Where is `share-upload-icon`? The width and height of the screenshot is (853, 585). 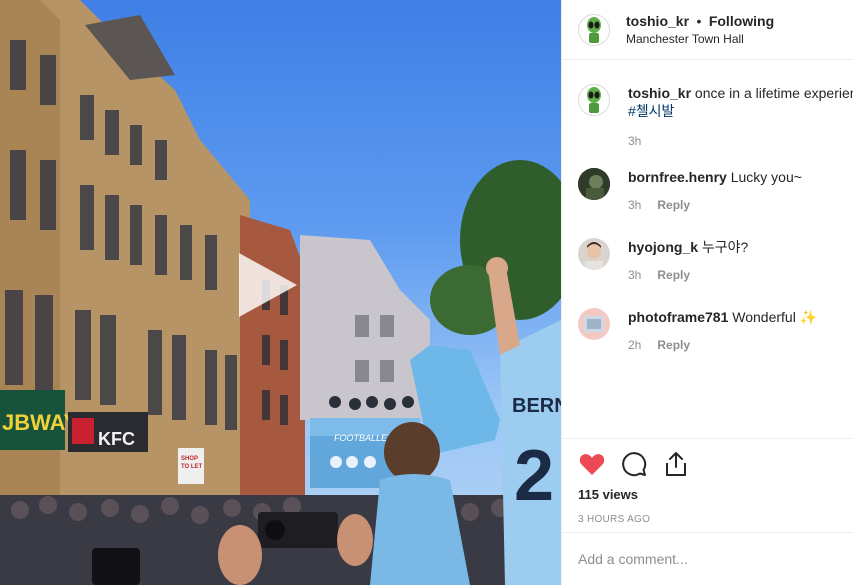 share-upload-icon is located at coordinates (676, 464).